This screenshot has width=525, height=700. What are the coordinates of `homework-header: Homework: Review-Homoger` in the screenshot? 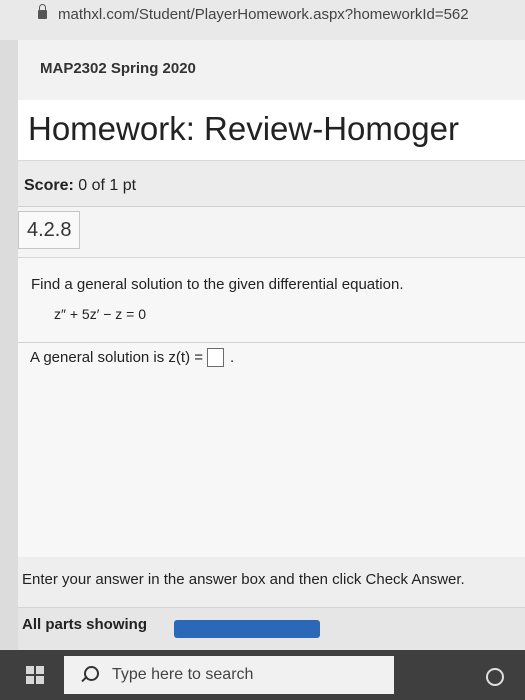 It's located at (271, 130).